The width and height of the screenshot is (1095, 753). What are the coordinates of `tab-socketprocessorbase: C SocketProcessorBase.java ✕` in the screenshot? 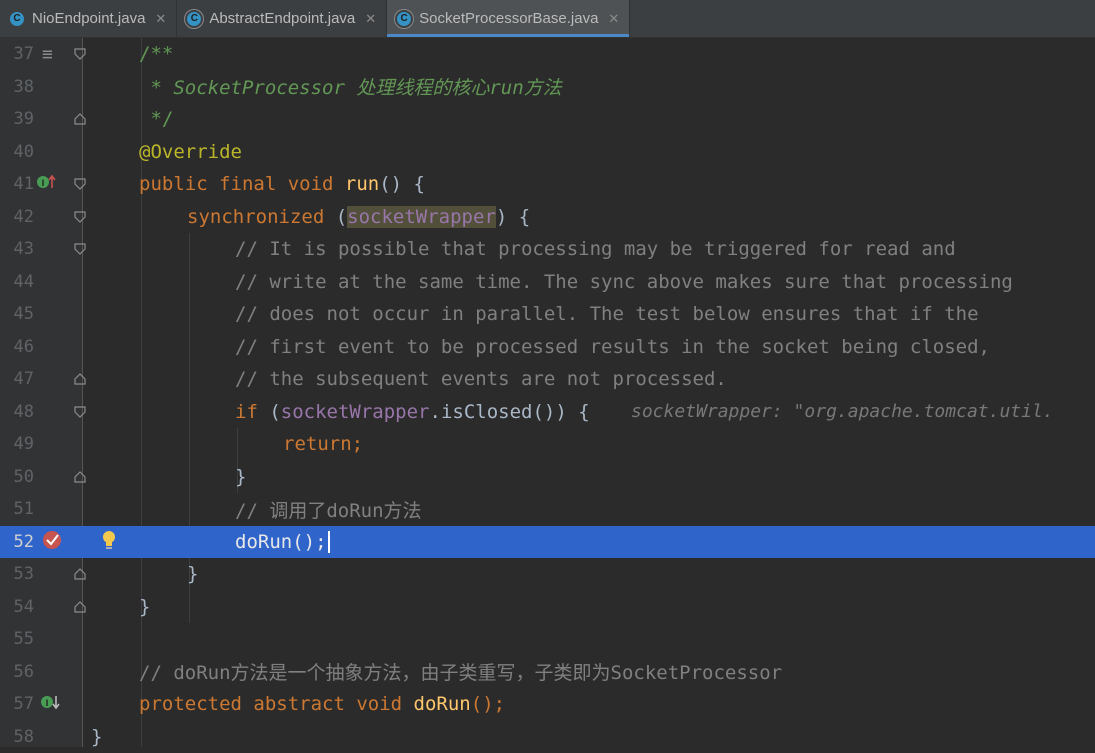 It's located at (508, 18).